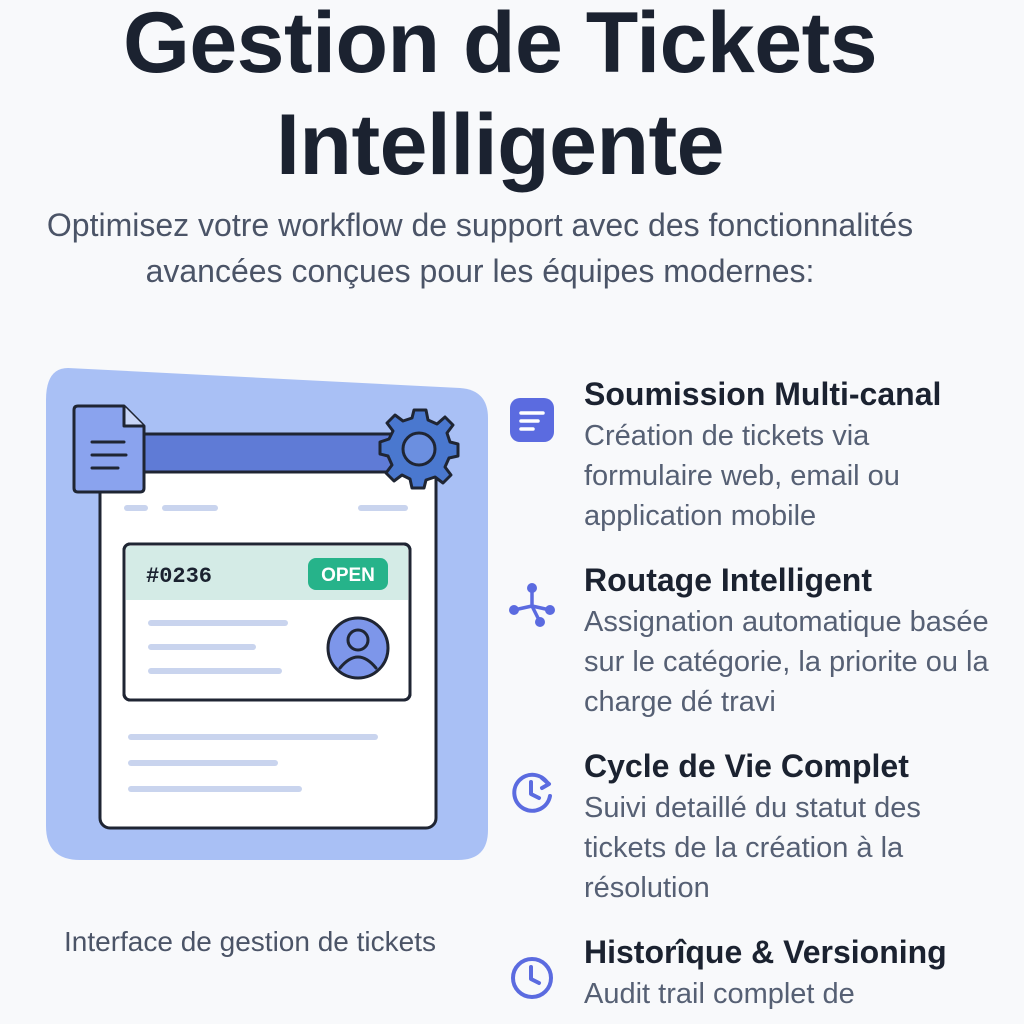 This screenshot has height=1024, width=1024. What do you see at coordinates (500, 145) in the screenshot?
I see `title-line-2: Intelligente` at bounding box center [500, 145].